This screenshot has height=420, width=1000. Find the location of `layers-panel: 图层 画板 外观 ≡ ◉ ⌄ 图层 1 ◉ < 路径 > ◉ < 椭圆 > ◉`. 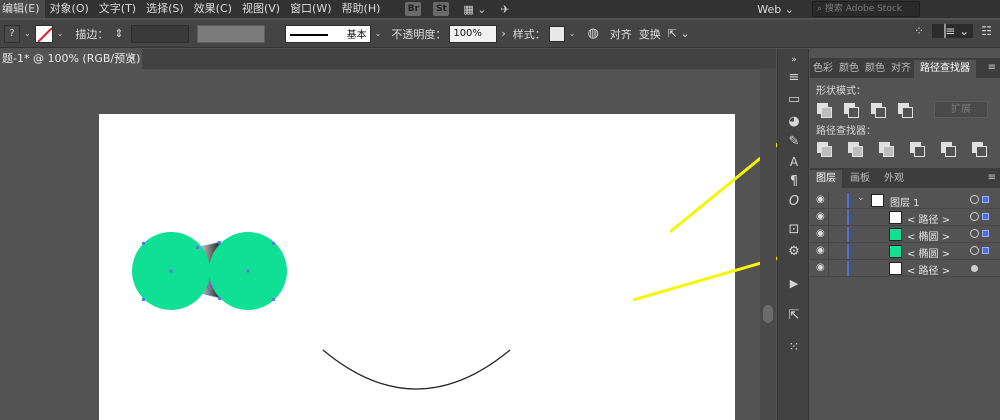

layers-panel: 图层 画板 外观 ≡ ◉ ⌄ 图层 1 ◉ < 路径 > ◉ < 椭圆 > ◉ is located at coordinates (905, 294).